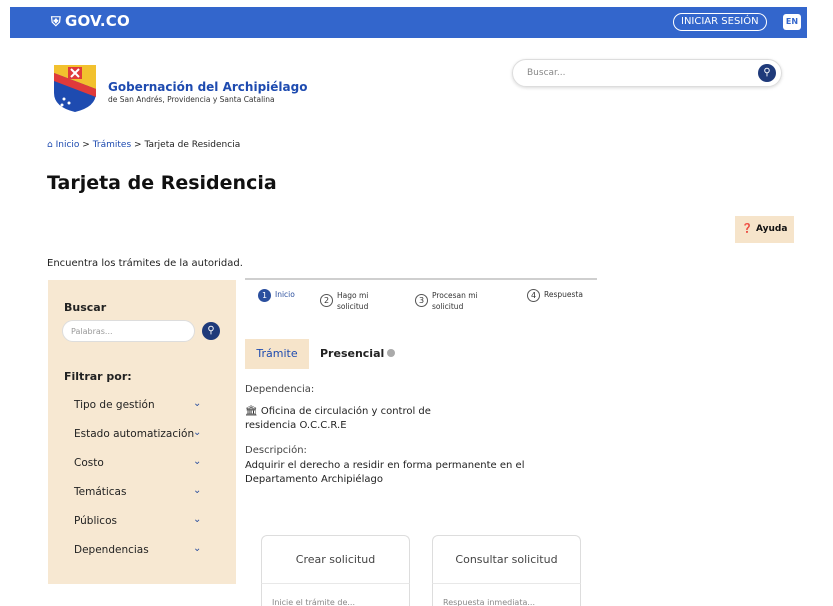 The image size is (833, 606). I want to click on filter-tematicas: Temáticas ⌄, so click(146, 491).